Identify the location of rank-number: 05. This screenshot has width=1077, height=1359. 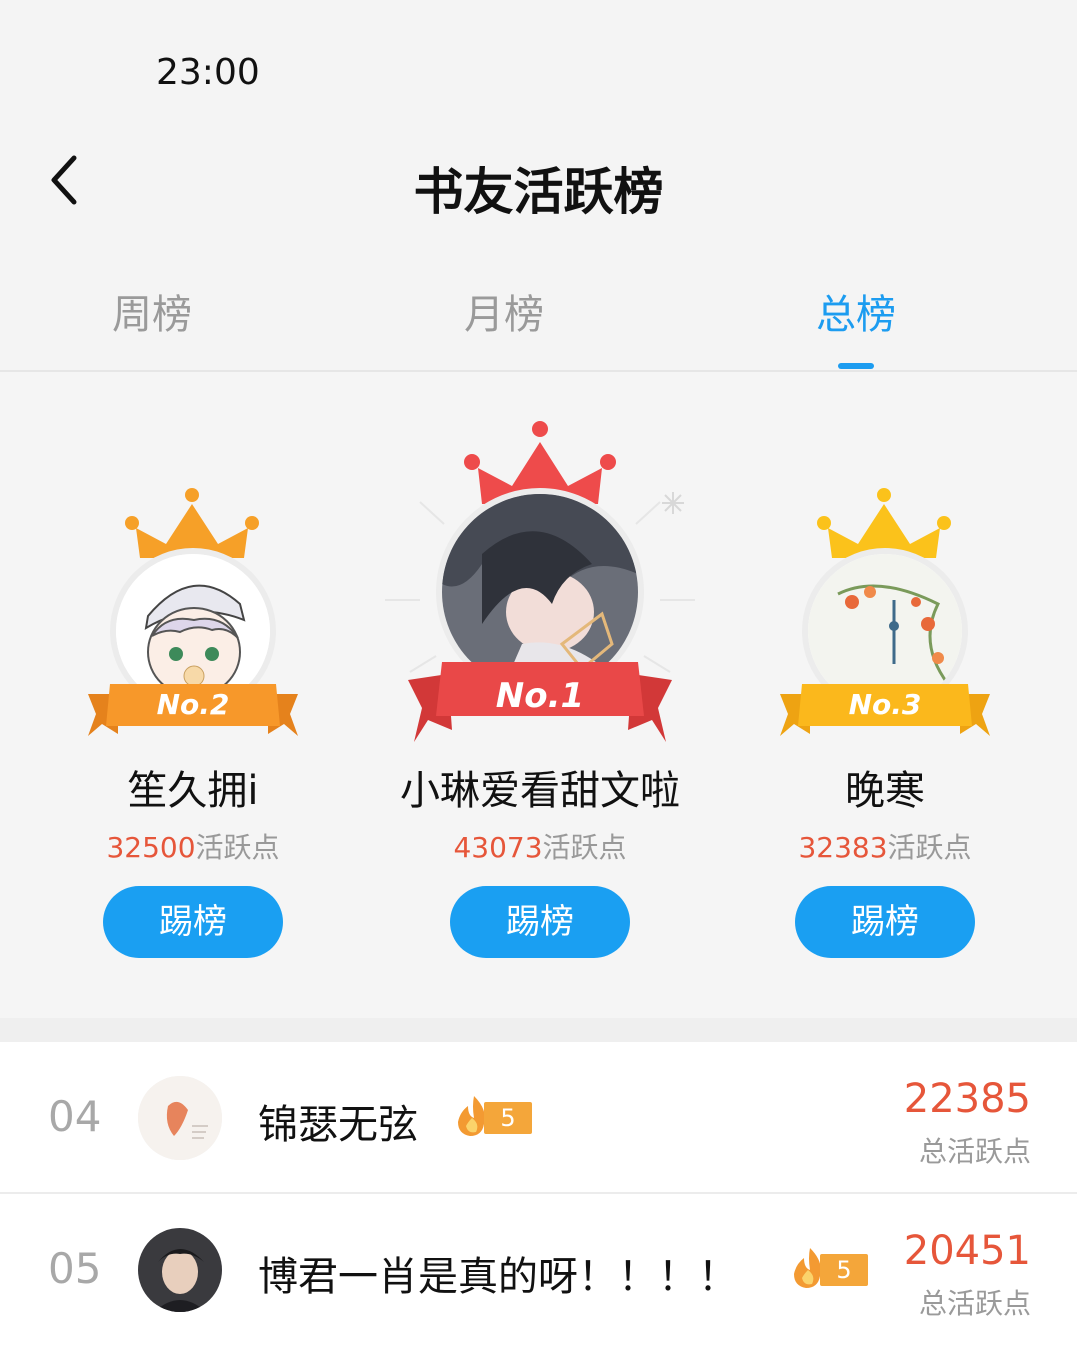
(75, 1268).